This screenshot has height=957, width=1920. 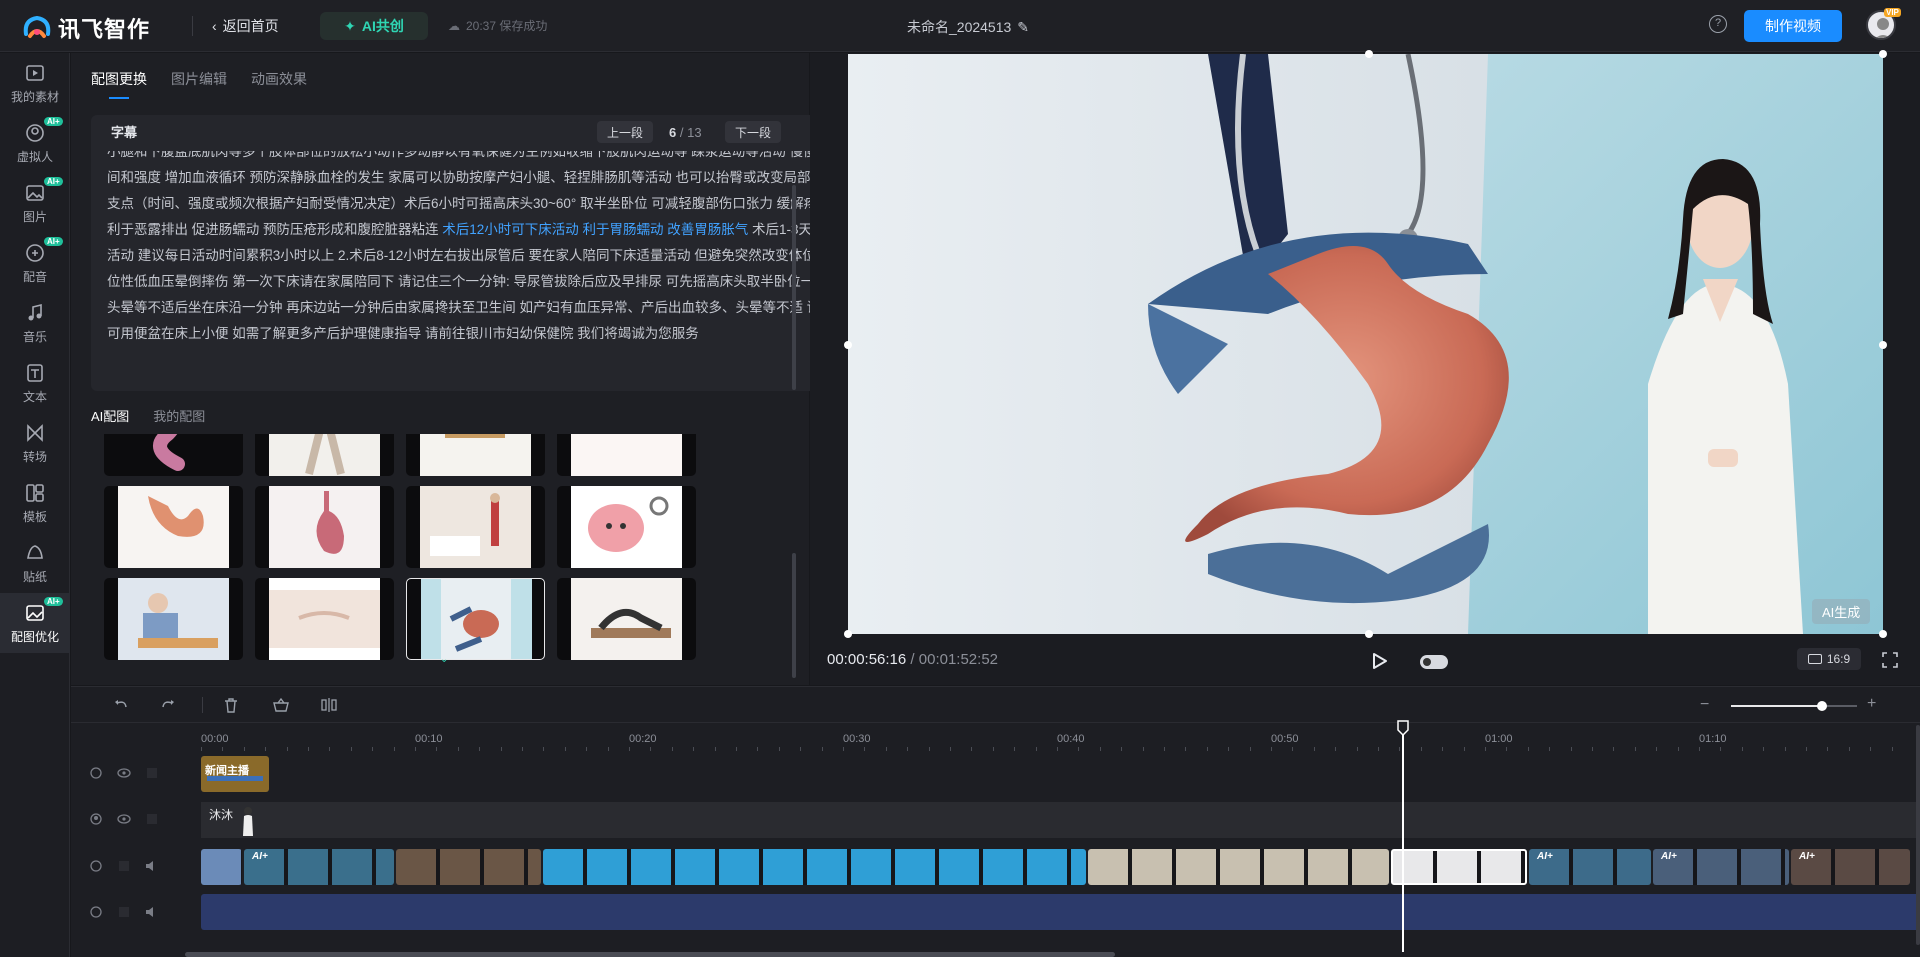 I want to click on sidebar-item-voice: 配音 AI+, so click(x=35, y=263).